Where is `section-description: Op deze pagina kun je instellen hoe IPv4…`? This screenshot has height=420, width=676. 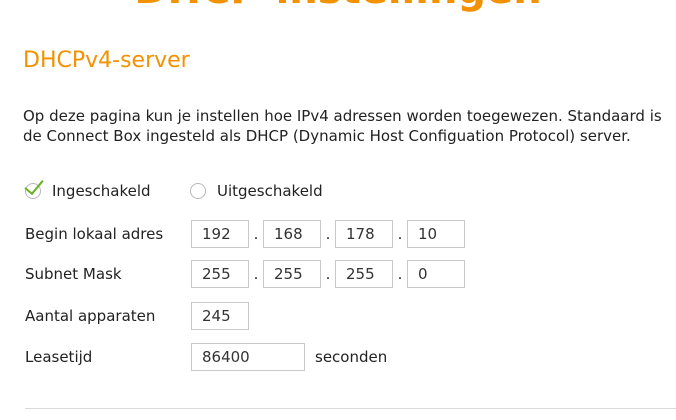 section-description: Op deze pagina kun je instellen hoe IPv4… is located at coordinates (342, 126).